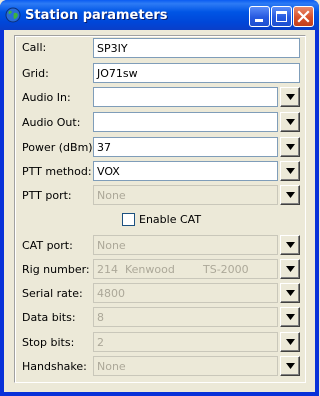 The image size is (320, 396). Describe the element at coordinates (59, 147) in the screenshot. I see `power-label: Power (dBm):` at that location.